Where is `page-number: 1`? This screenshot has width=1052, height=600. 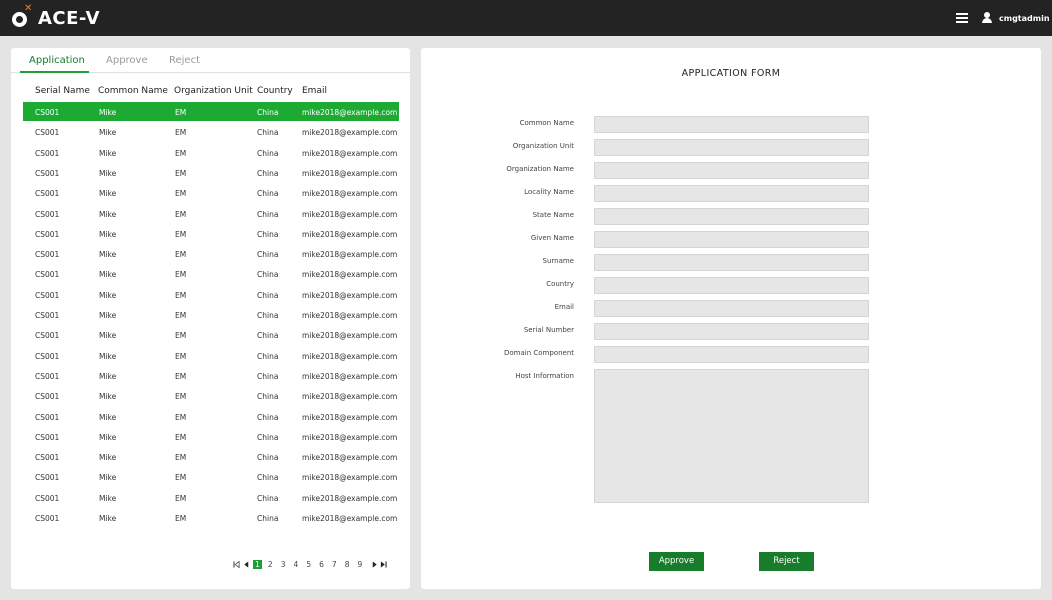
page-number: 1 is located at coordinates (257, 564).